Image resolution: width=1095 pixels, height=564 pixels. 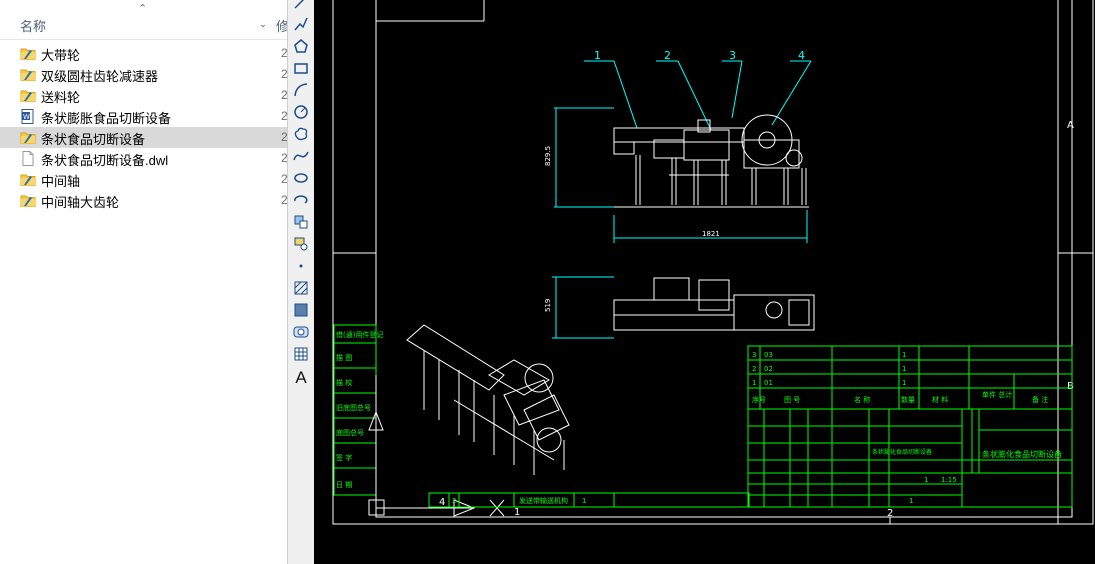 I want to click on bom-header-note: 备 注, so click(x=1040, y=399).